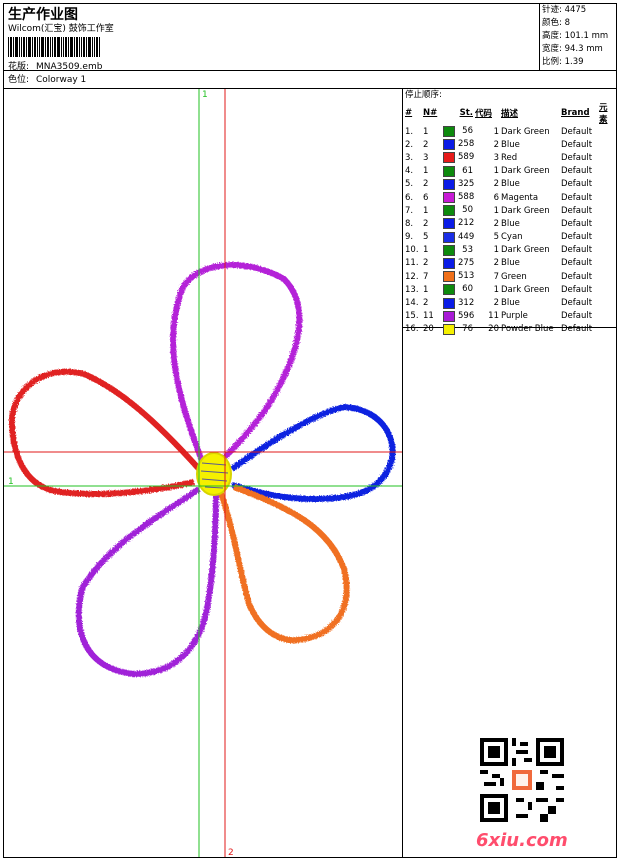 The image size is (620, 860). Describe the element at coordinates (409, 113) in the screenshot. I see `col-index: #` at that location.